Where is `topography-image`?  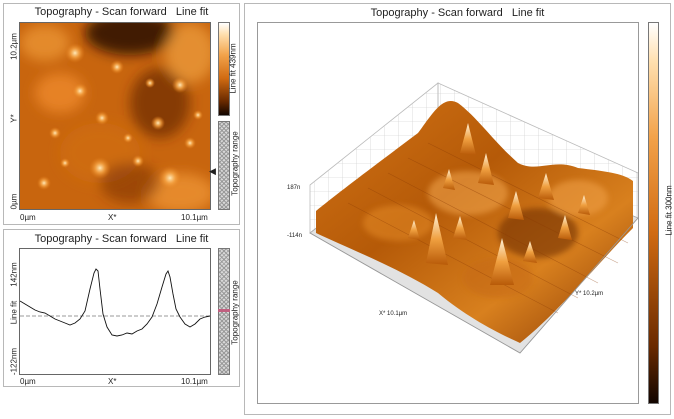 topography-image is located at coordinates (115, 116).